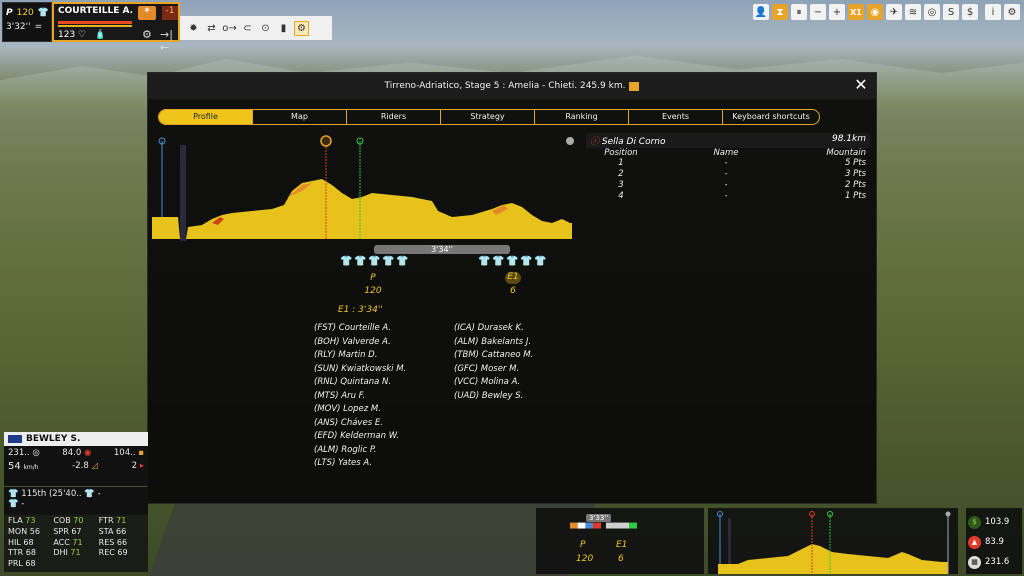 The image size is (1024, 576). What do you see at coordinates (374, 261) in the screenshot?
I see `jersey-white-icon: 👕` at bounding box center [374, 261].